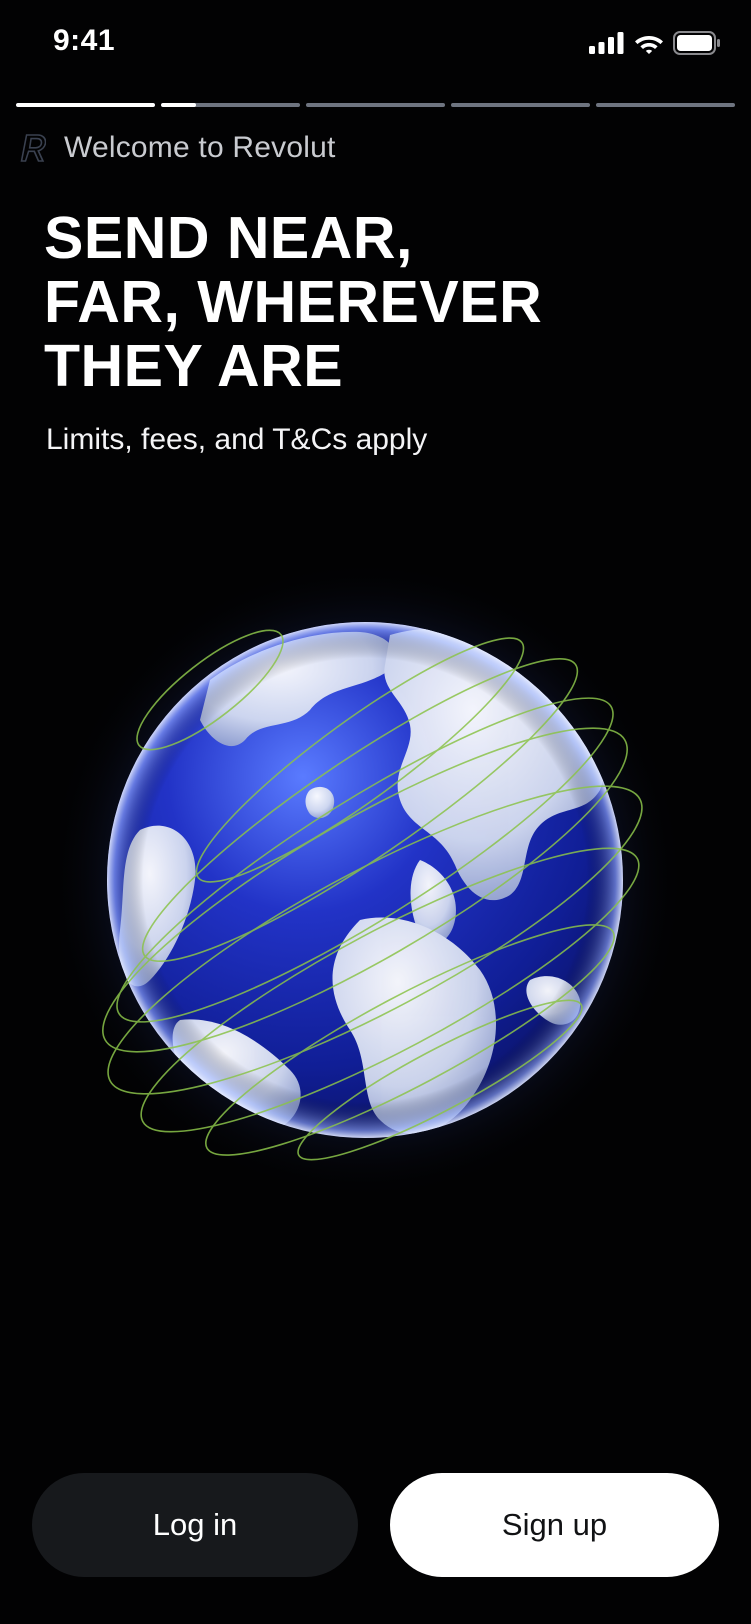  I want to click on welcome-header: Welcome to Revolut, so click(178, 148).